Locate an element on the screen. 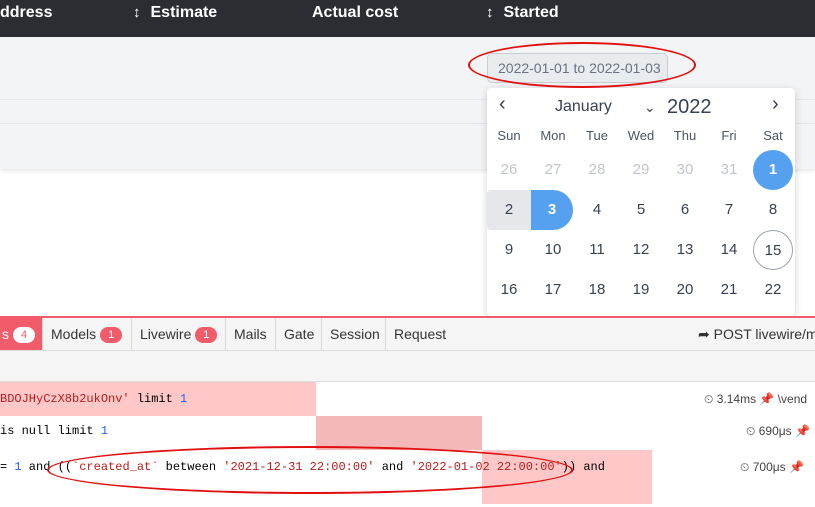 The image size is (815, 507). sql-text: is null limit is located at coordinates (50, 431).